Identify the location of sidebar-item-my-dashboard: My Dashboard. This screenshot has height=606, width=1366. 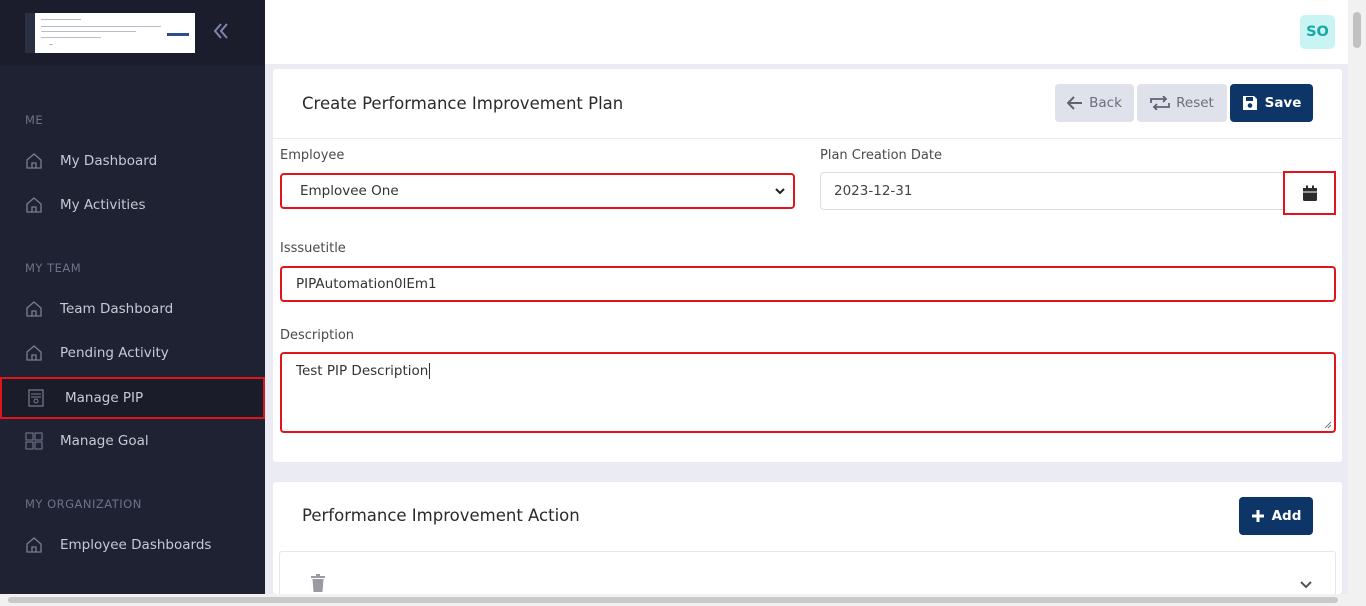
(132, 161).